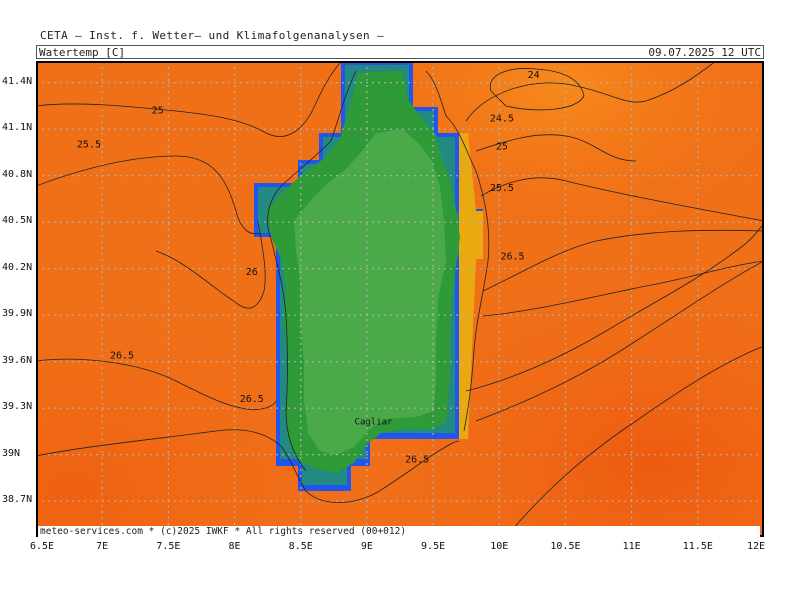  What do you see at coordinates (17, 267) in the screenshot?
I see `y-tick-label: 40.2N` at bounding box center [17, 267].